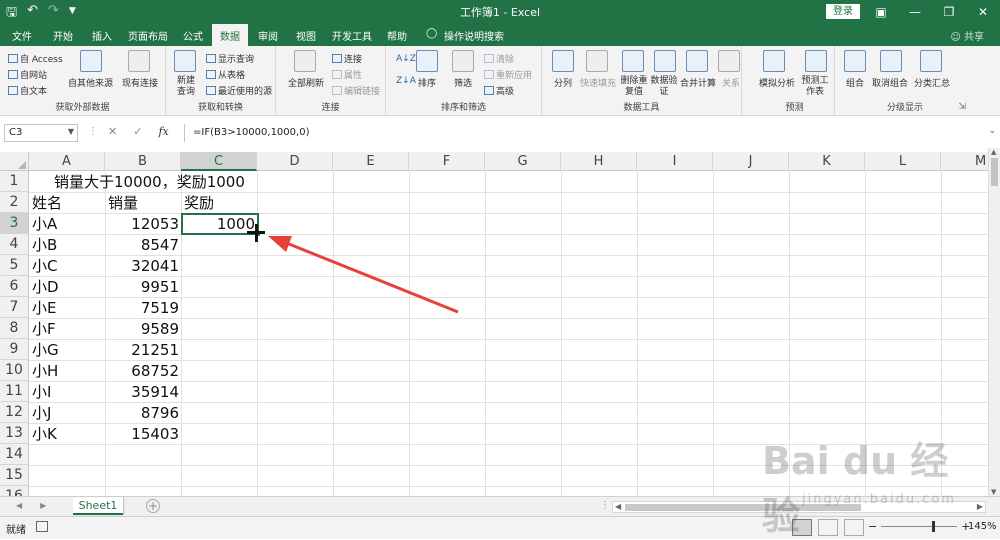  What do you see at coordinates (994, 322) in the screenshot?
I see `vertical-scrollbar: ▲ ▼` at bounding box center [994, 322].